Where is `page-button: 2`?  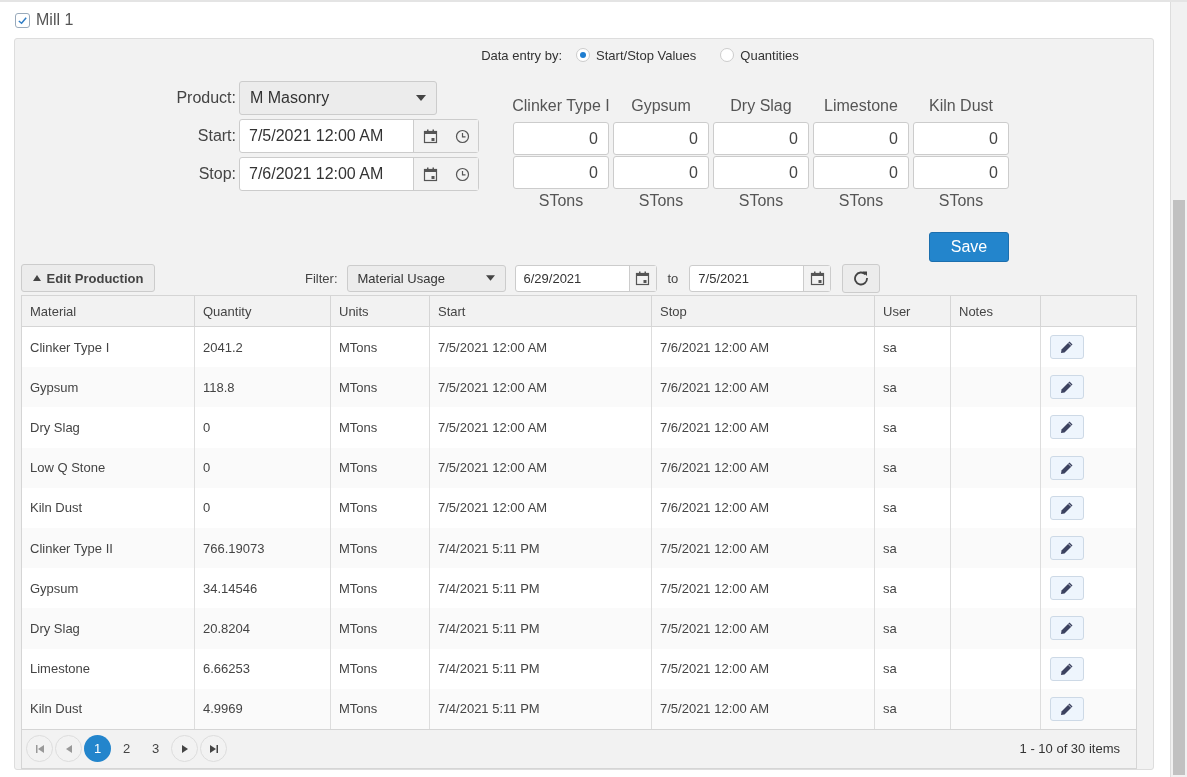
page-button: 2 is located at coordinates (126, 749).